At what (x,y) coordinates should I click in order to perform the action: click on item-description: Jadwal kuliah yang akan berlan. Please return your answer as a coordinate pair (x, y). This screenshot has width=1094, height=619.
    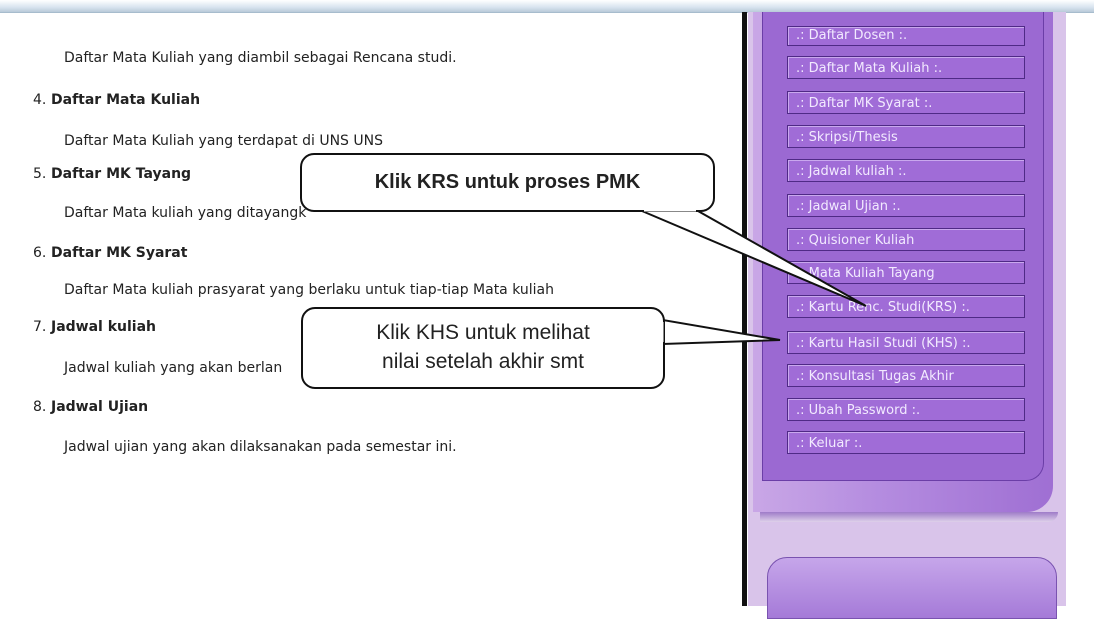
    Looking at the image, I should click on (173, 368).